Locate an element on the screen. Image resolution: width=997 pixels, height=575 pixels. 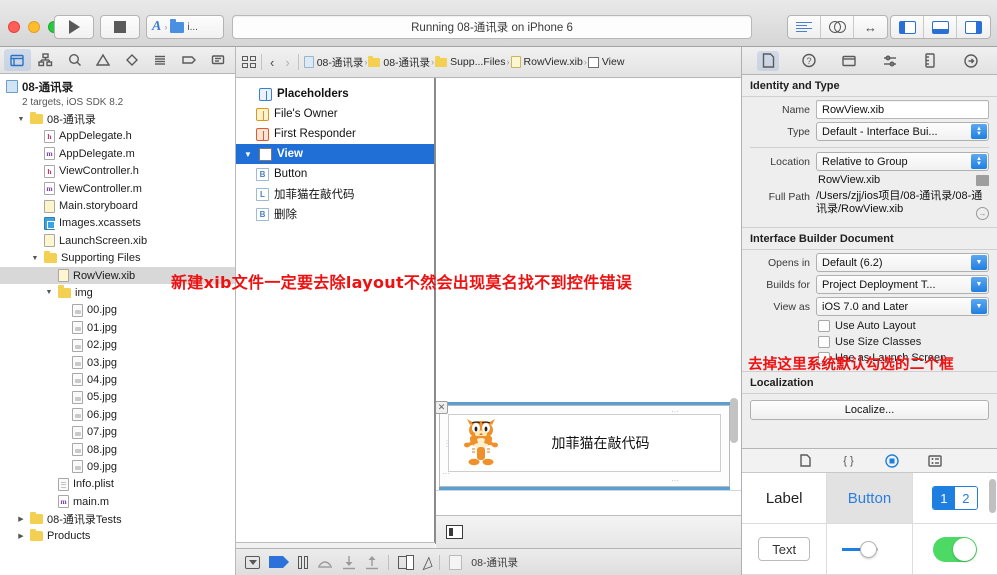
related-items-icon is located at coordinates (249, 62).